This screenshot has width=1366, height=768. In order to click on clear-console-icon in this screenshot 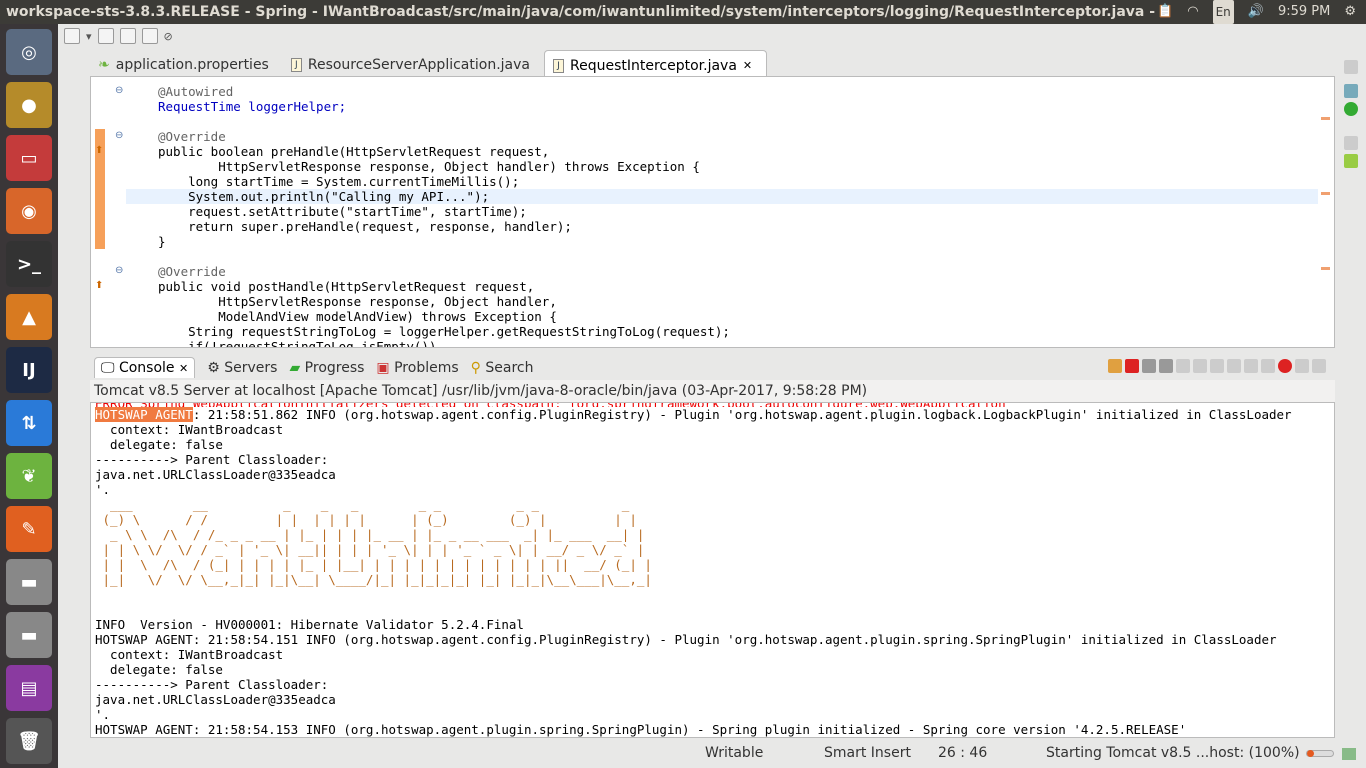, I will do `click(1183, 366)`.